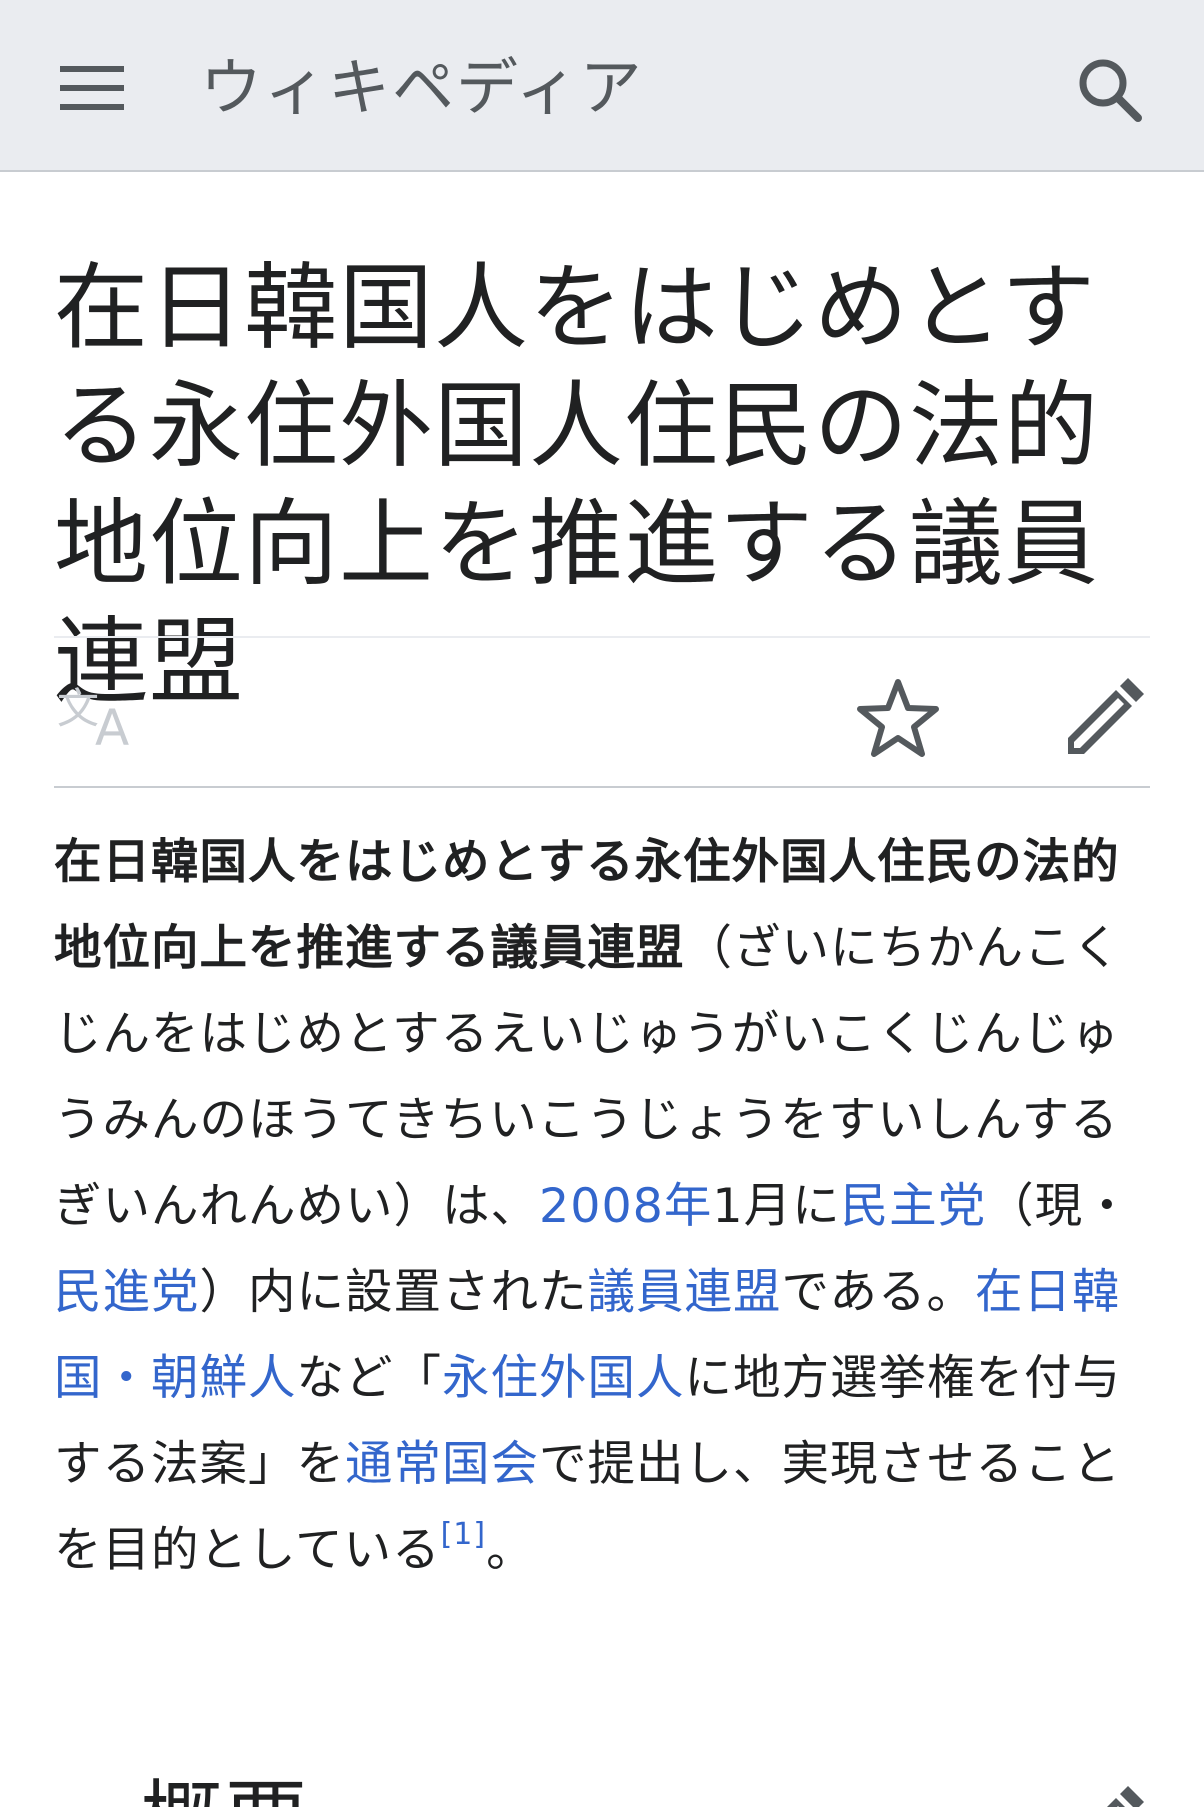 This screenshot has height=1807, width=1204. I want to click on text-is: である。, so click(878, 1292).